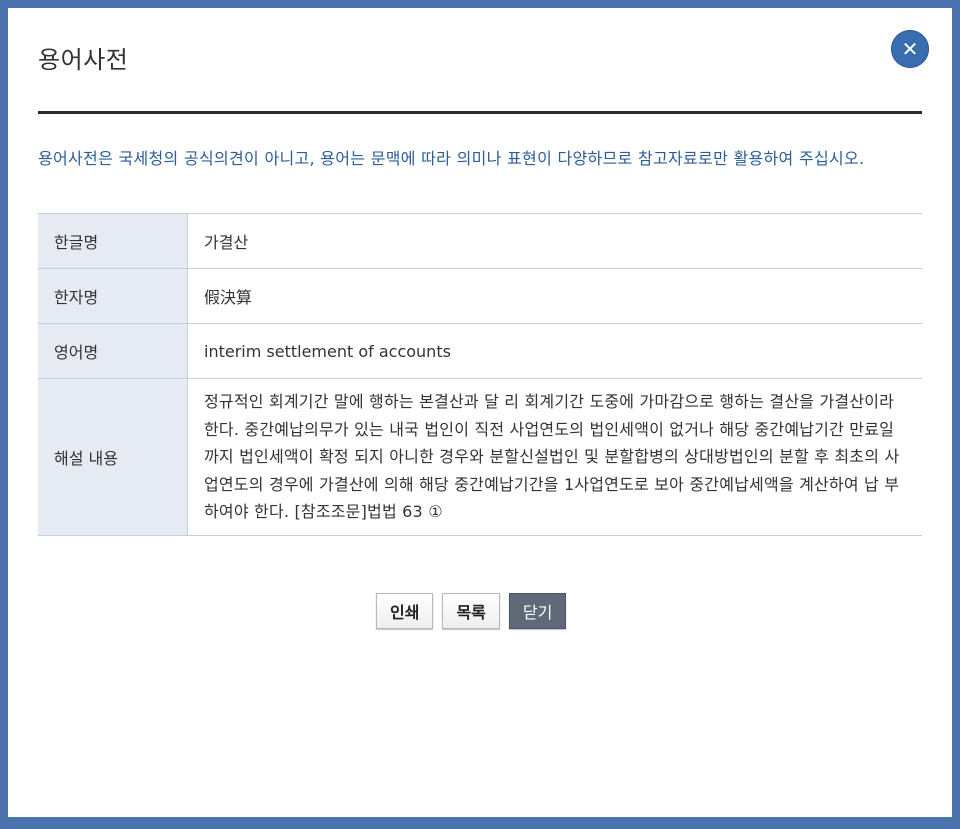  What do you see at coordinates (480, 112) in the screenshot?
I see `title-divider` at bounding box center [480, 112].